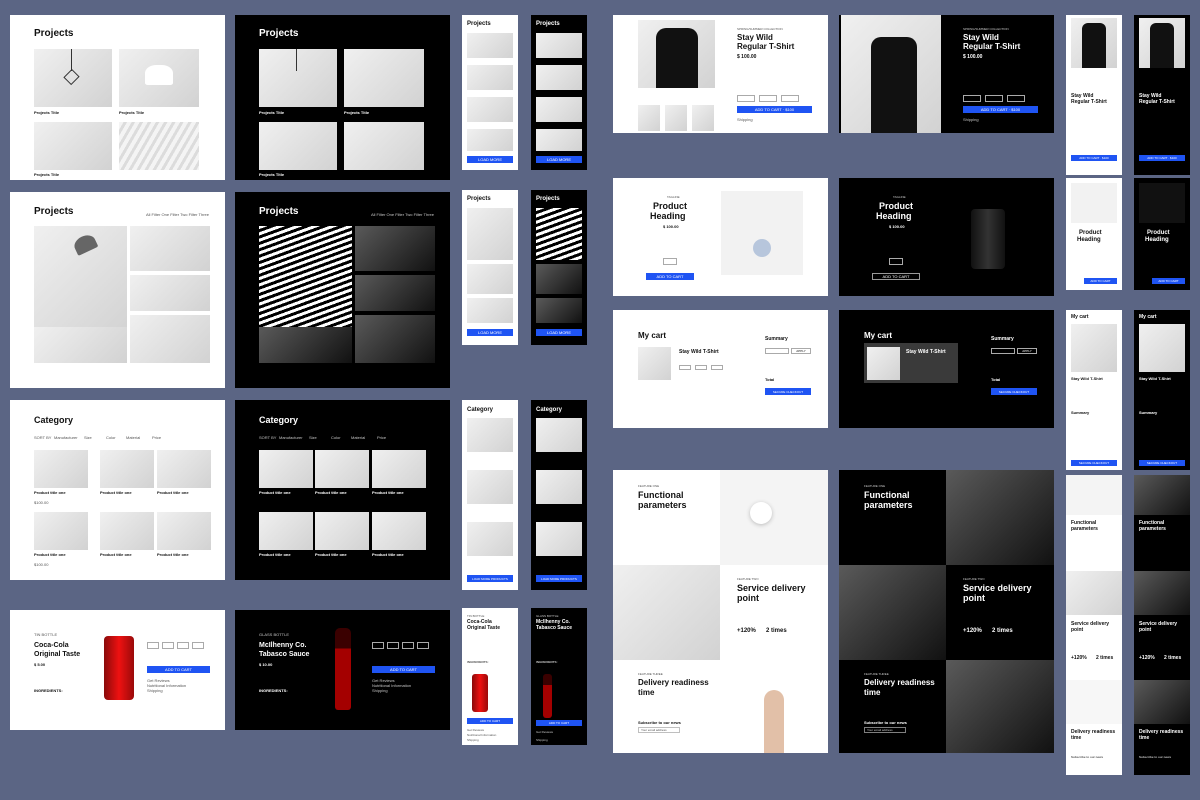 The height and width of the screenshot is (800, 1200). Describe the element at coordinates (298, 146) in the screenshot. I see `project-image-stool` at that location.